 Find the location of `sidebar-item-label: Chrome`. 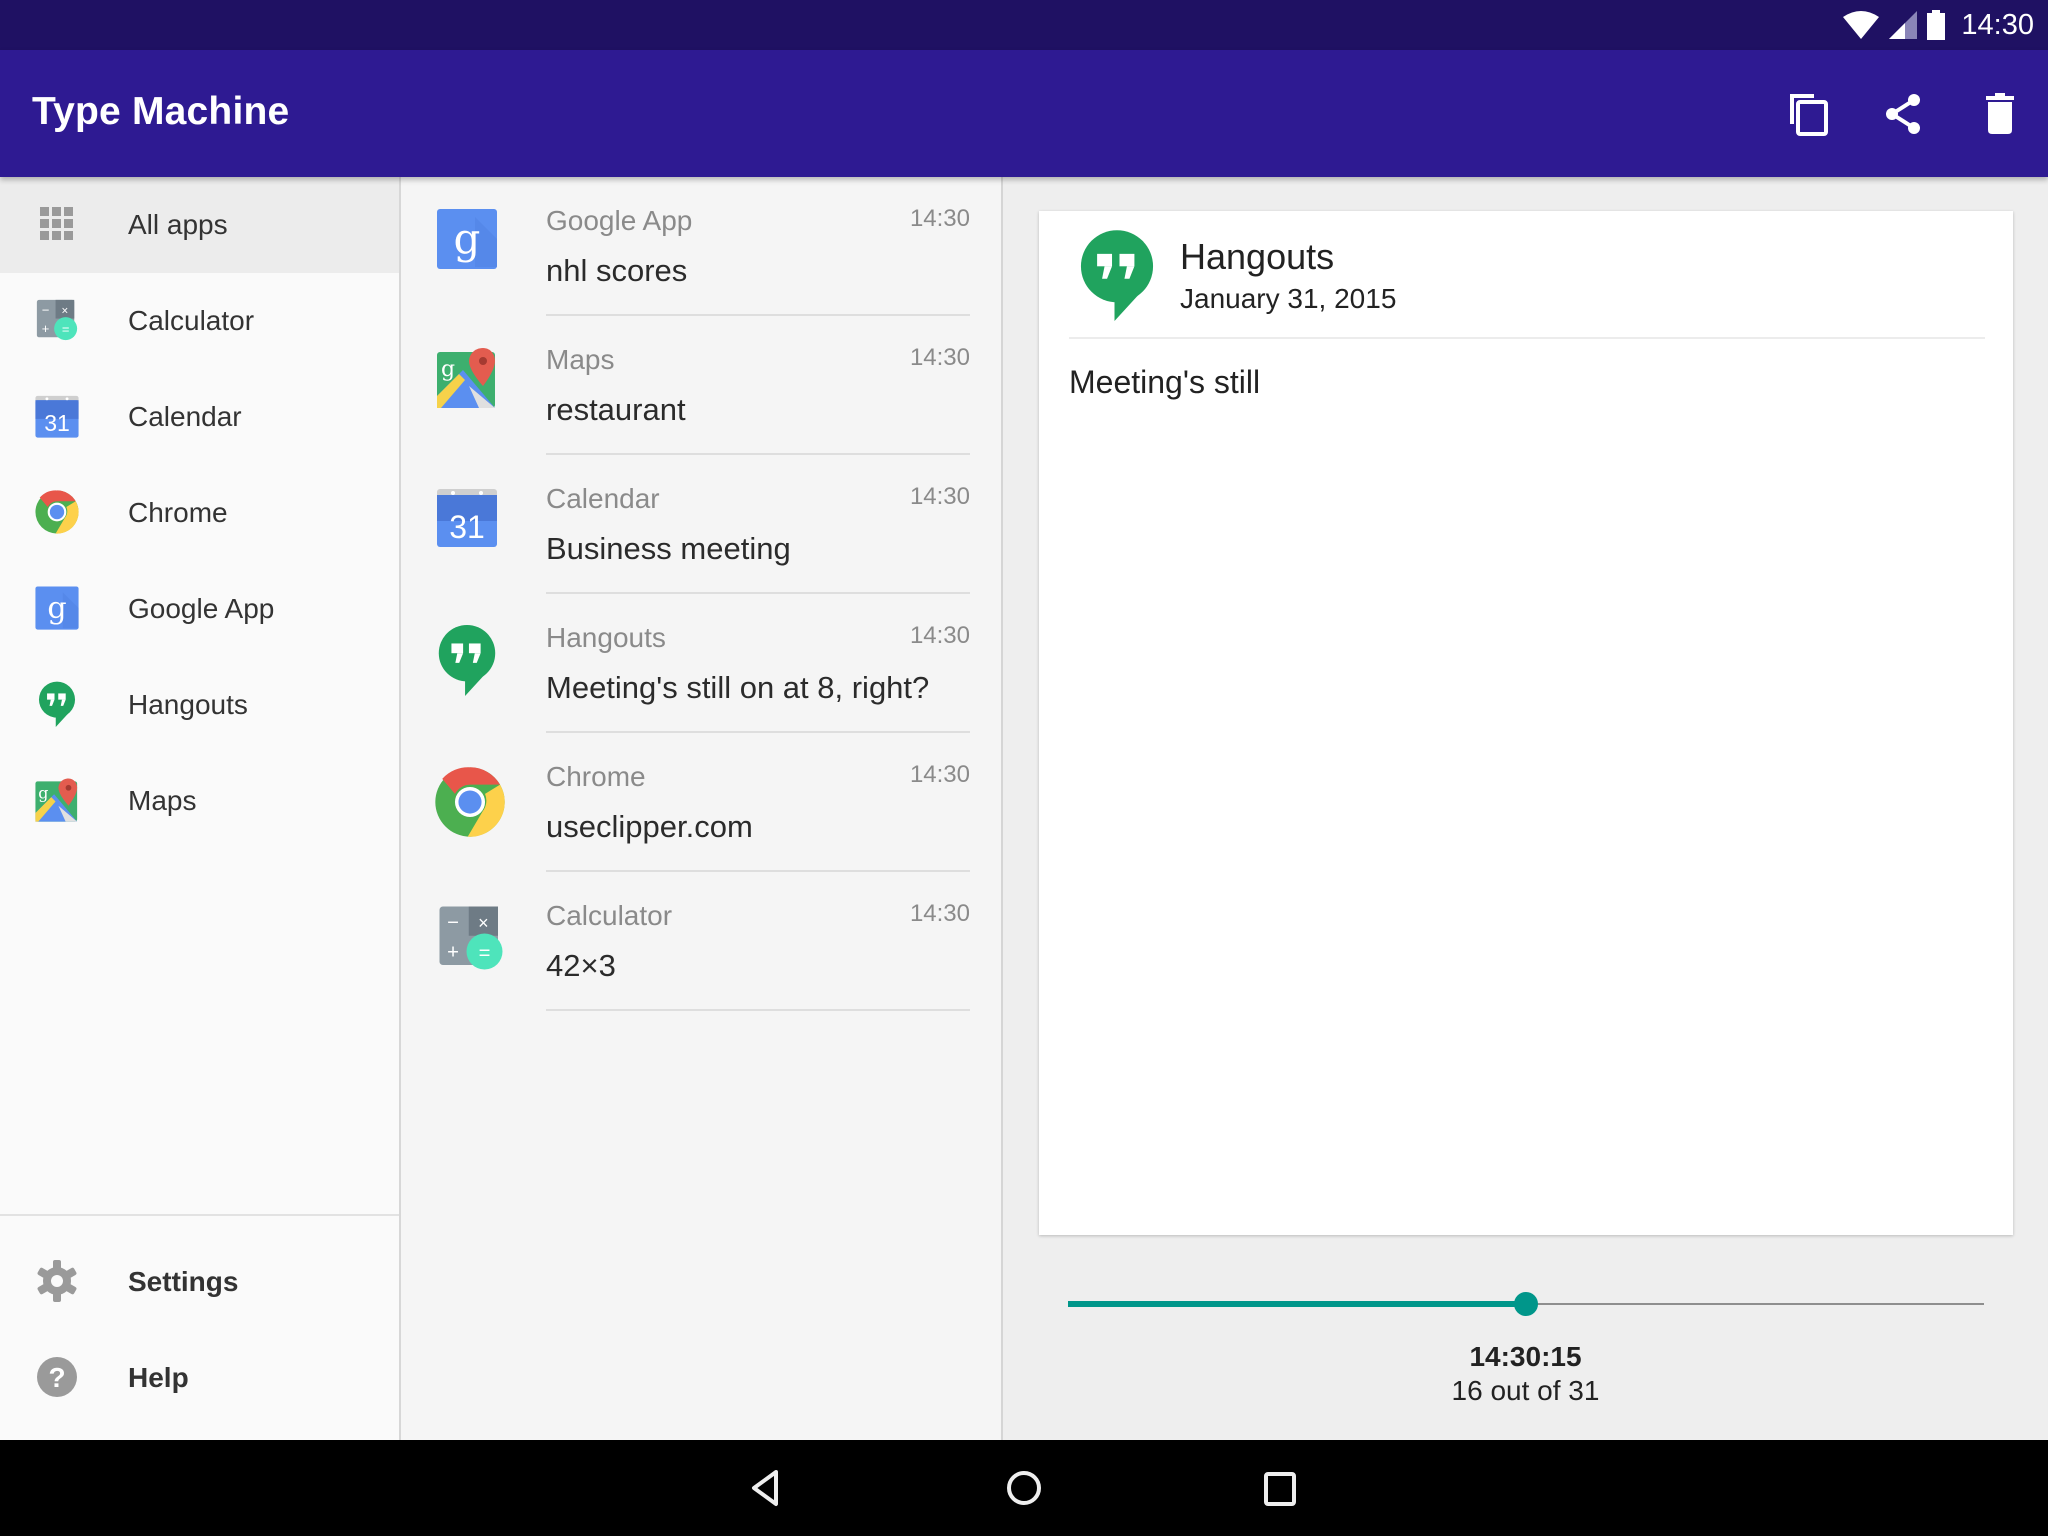

sidebar-item-label: Chrome is located at coordinates (178, 512).